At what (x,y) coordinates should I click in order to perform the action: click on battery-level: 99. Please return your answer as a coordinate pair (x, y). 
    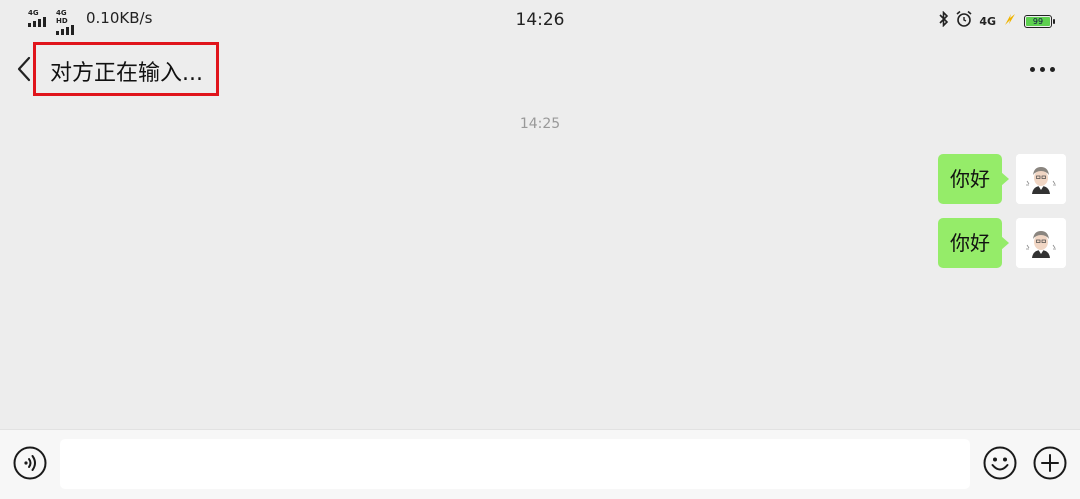
    Looking at the image, I should click on (1038, 21).